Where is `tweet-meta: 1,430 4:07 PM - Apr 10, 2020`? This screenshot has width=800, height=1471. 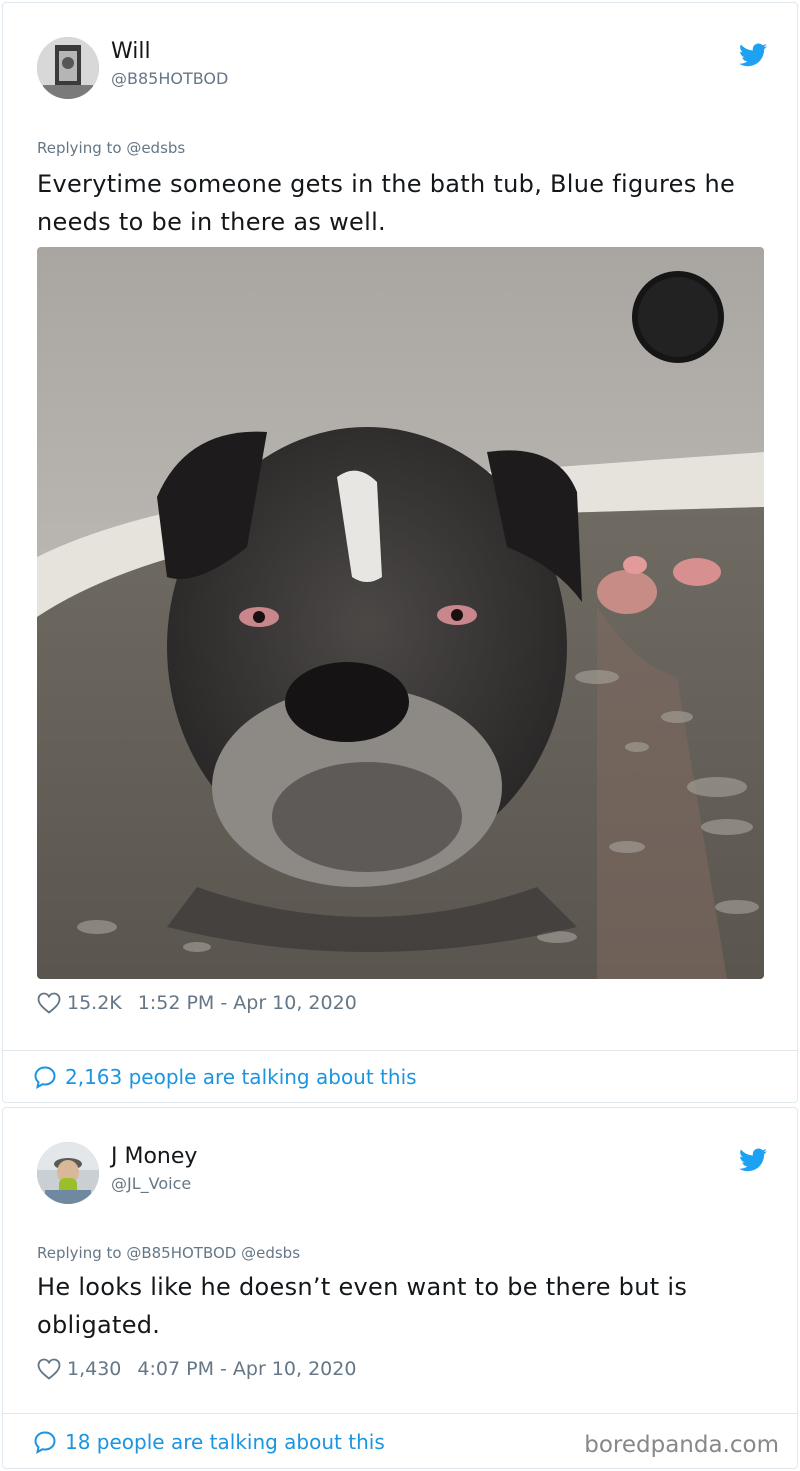
tweet-meta: 1,430 4:07 PM - Apr 10, 2020 is located at coordinates (196, 1369).